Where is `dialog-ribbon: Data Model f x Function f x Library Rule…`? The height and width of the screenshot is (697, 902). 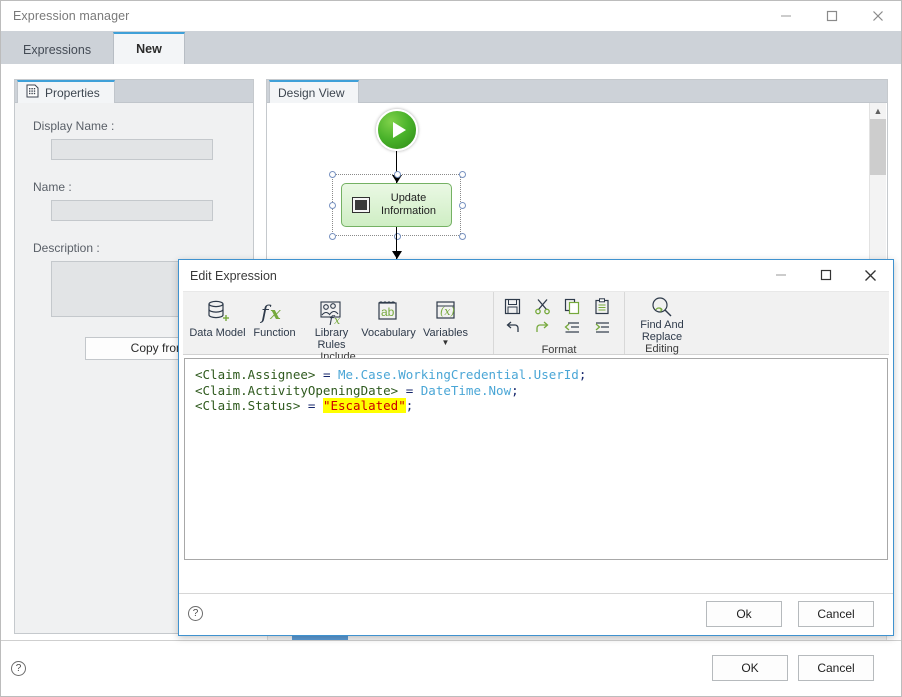
dialog-ribbon: Data Model f x Function f x Library Rule… is located at coordinates (536, 327).